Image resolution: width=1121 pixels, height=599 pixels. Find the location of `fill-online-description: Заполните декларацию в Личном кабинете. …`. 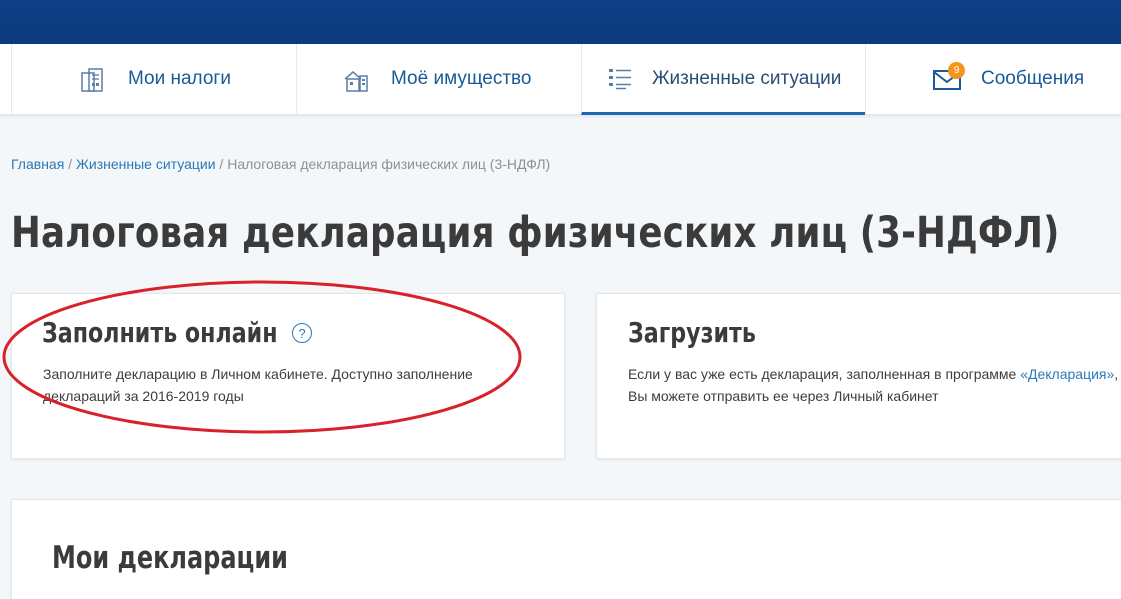

fill-online-description: Заполните декларацию в Личном кабинете. … is located at coordinates (258, 385).